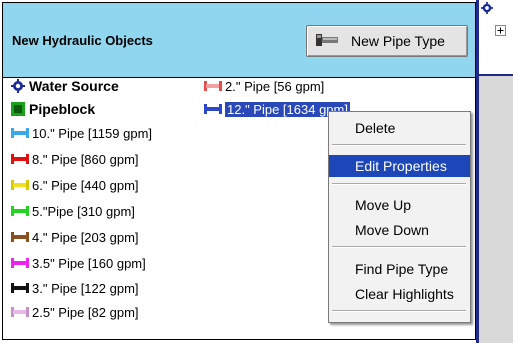  What do you see at coordinates (399, 166) in the screenshot?
I see `menu-item-edit-properties: Edit Properties` at bounding box center [399, 166].